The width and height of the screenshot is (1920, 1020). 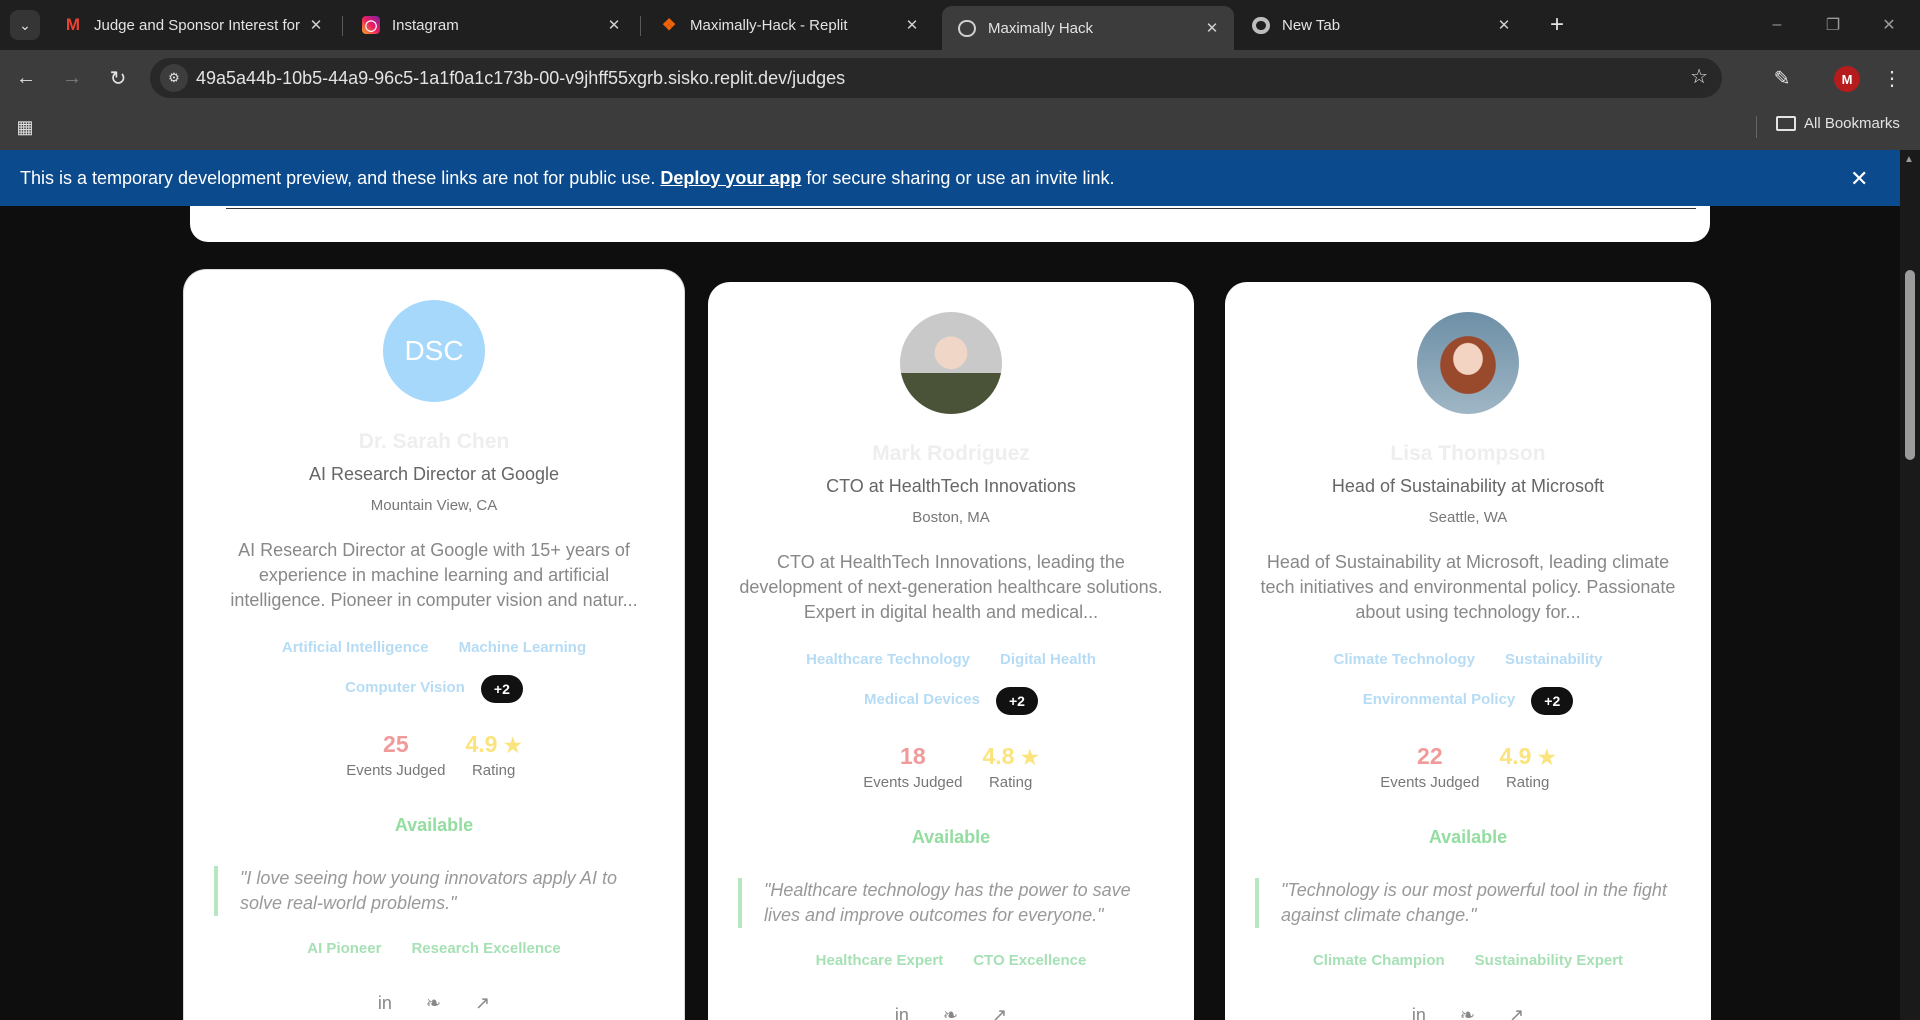 I want to click on forward-icon: →, so click(x=72, y=78).